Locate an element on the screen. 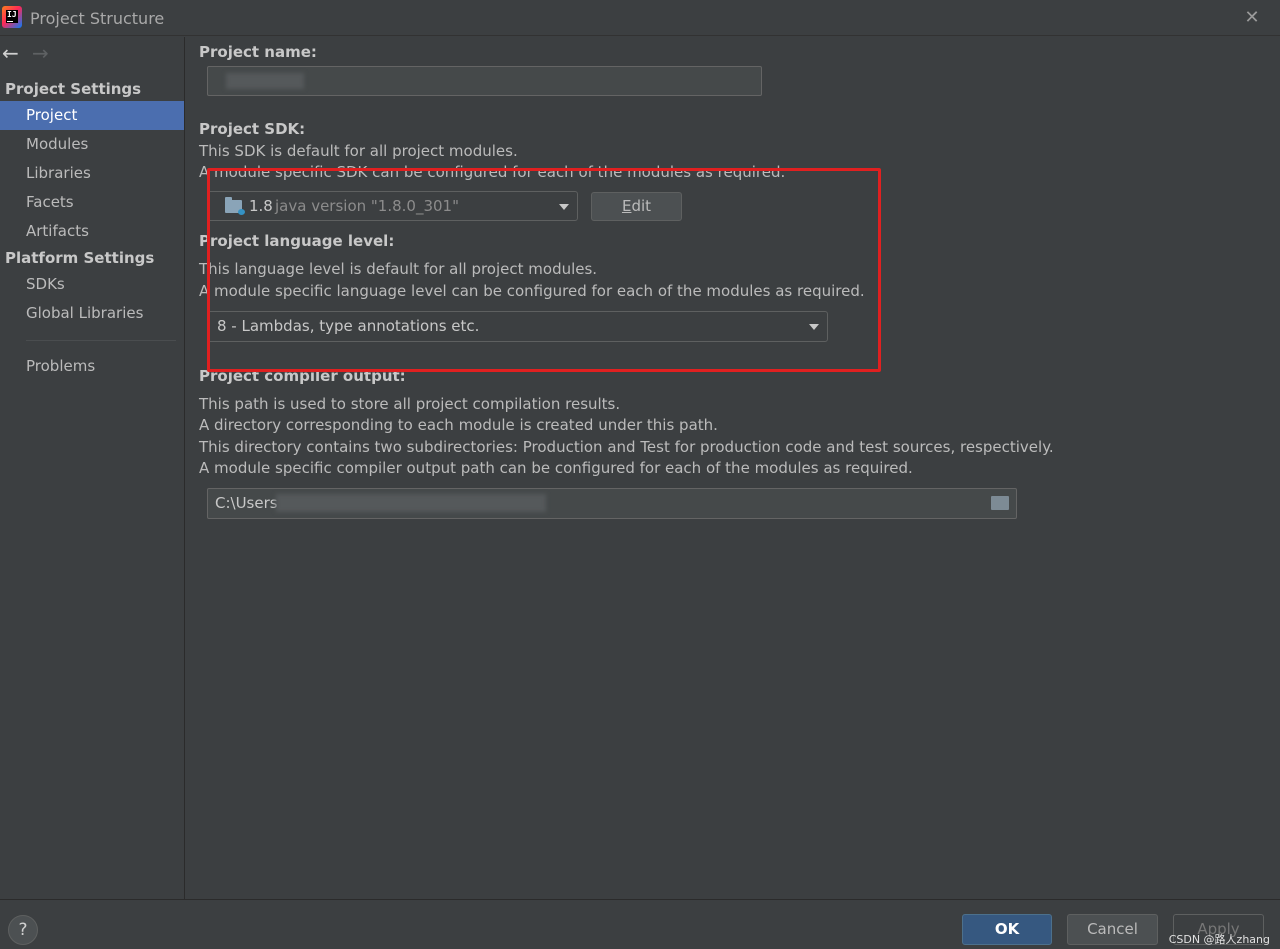  window-title: Project Structure is located at coordinates (97, 18).